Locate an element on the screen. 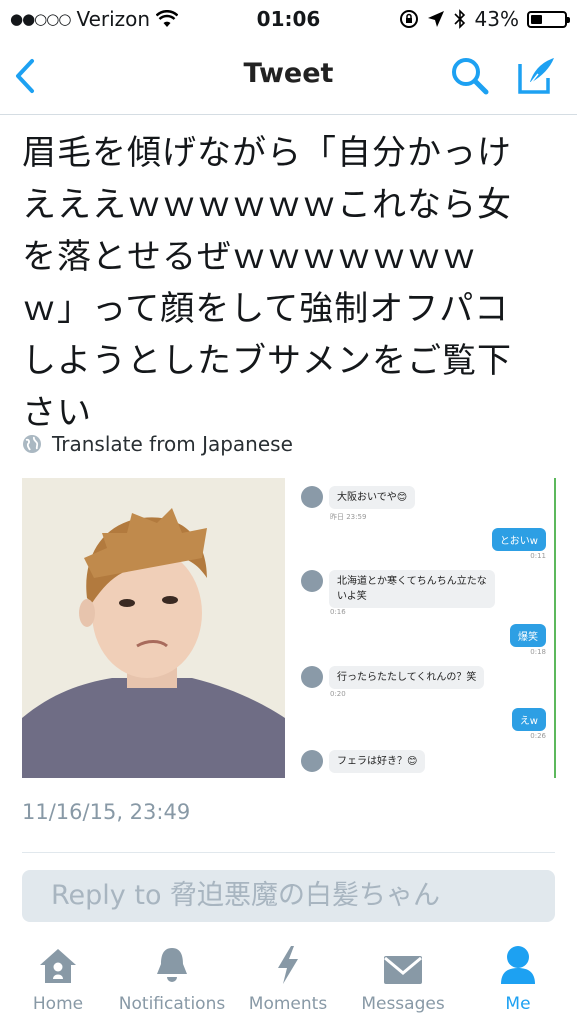 The image size is (577, 1024). bell-icon is located at coordinates (172, 965).